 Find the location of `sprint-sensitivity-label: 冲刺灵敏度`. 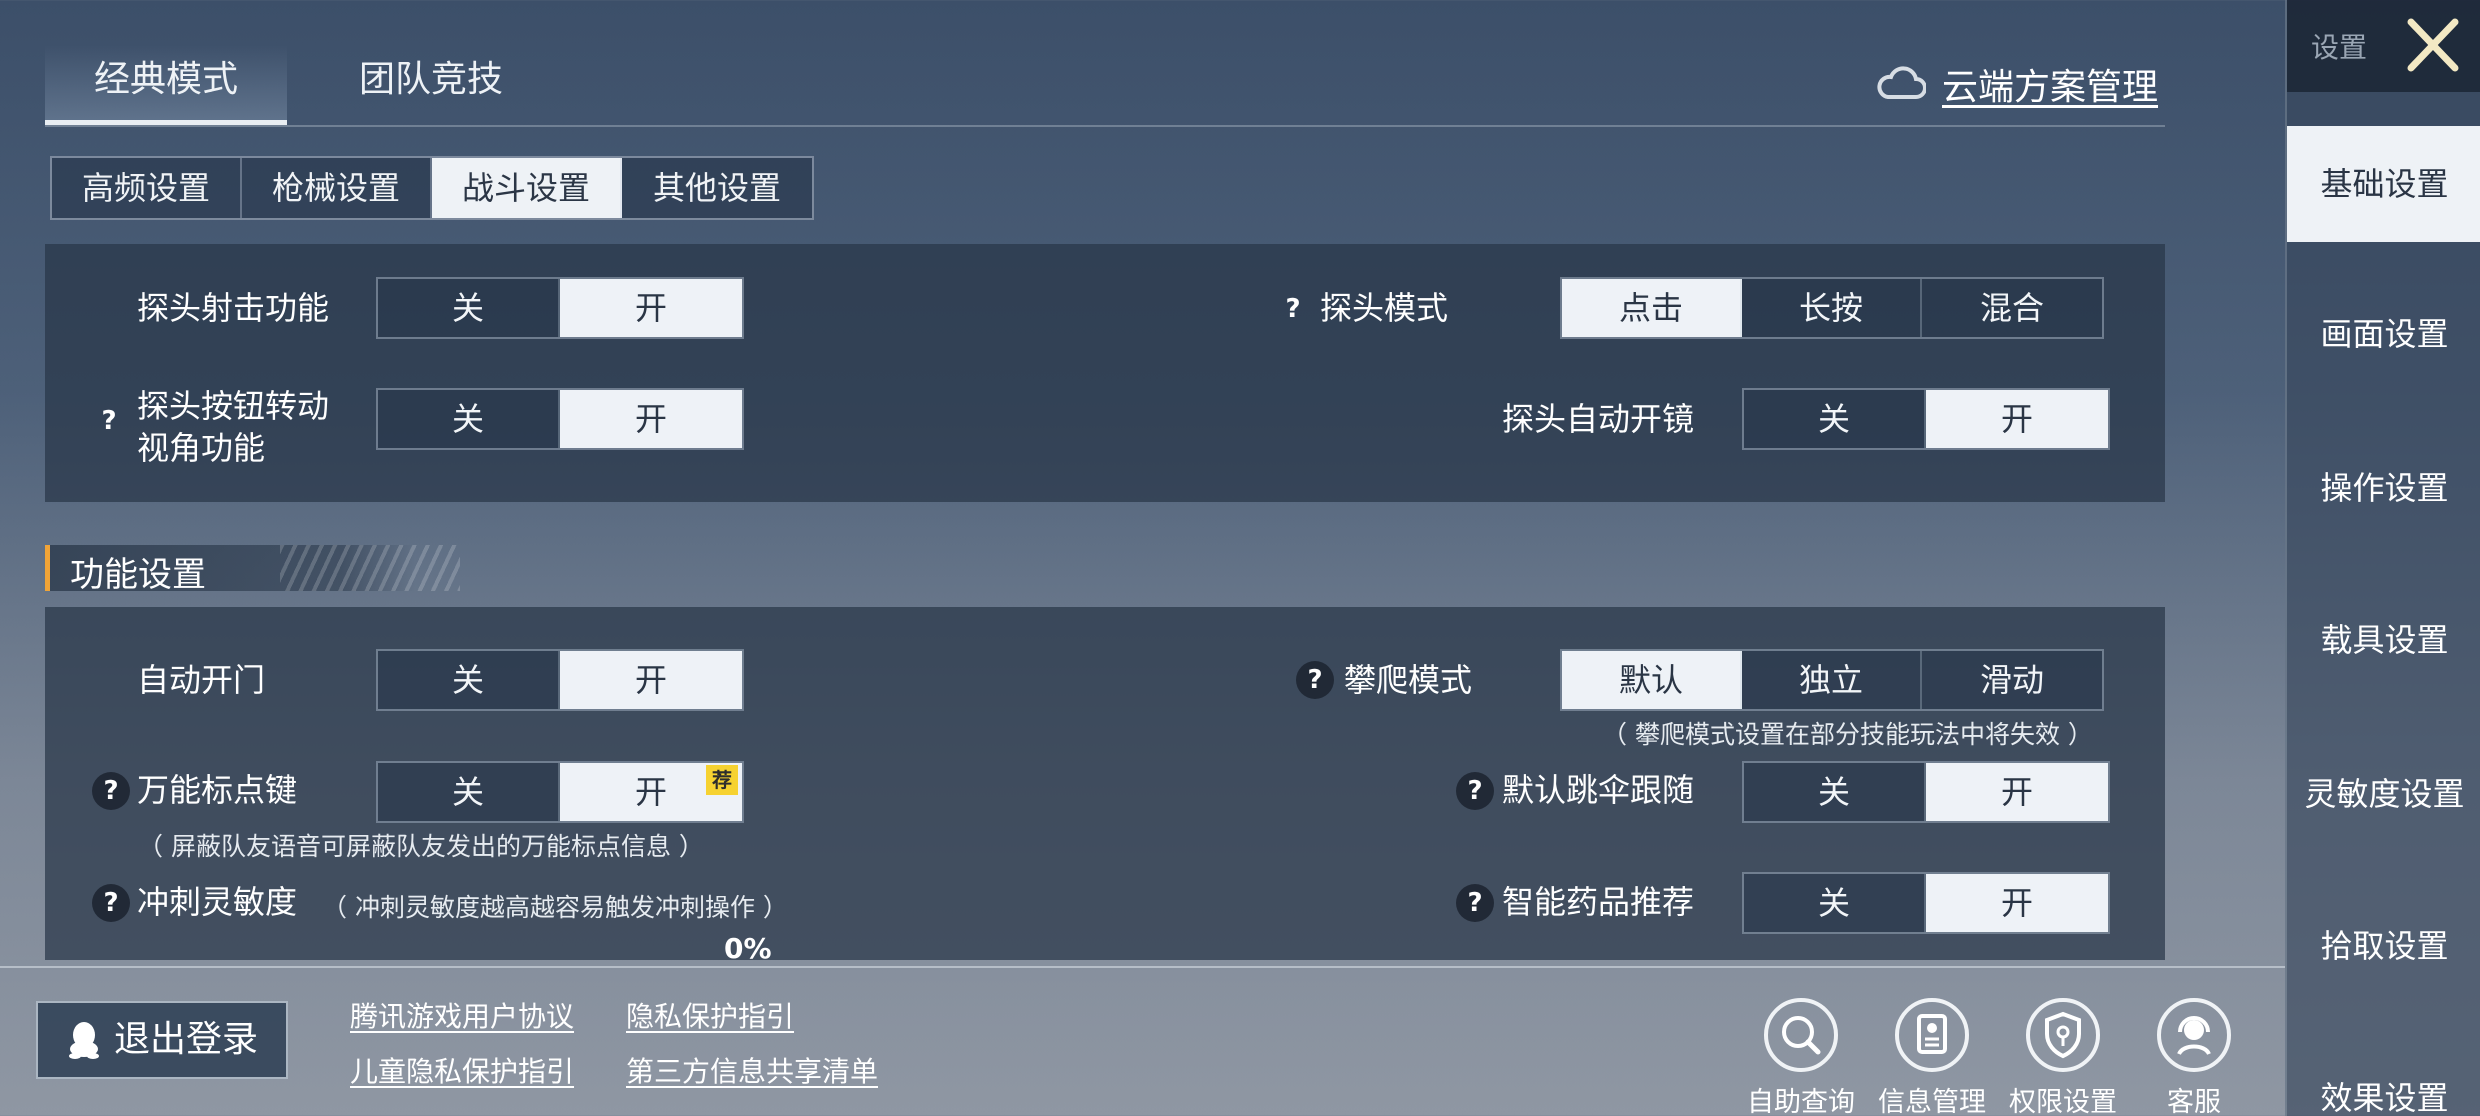

sprint-sensitivity-label: 冲刺灵敏度 is located at coordinates (217, 902).